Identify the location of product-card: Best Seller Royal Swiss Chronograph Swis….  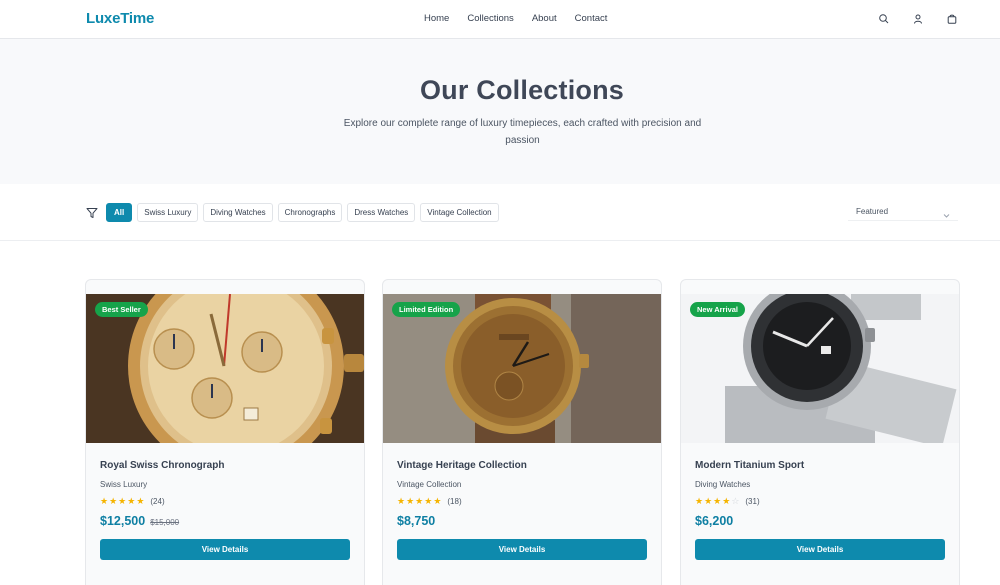
(225, 432).